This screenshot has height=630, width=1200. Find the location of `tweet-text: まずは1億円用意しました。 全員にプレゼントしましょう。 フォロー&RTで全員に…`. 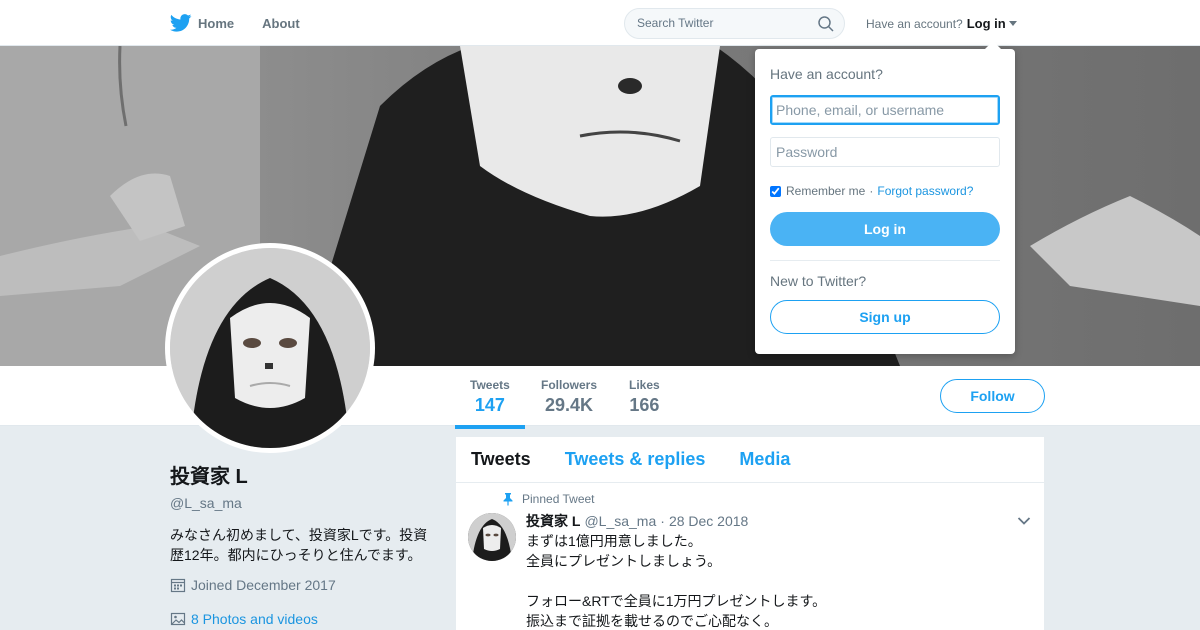

tweet-text: まずは1億円用意しました。 全員にプレゼントしましょう。 フォロー&RTで全員に… is located at coordinates (766, 580).